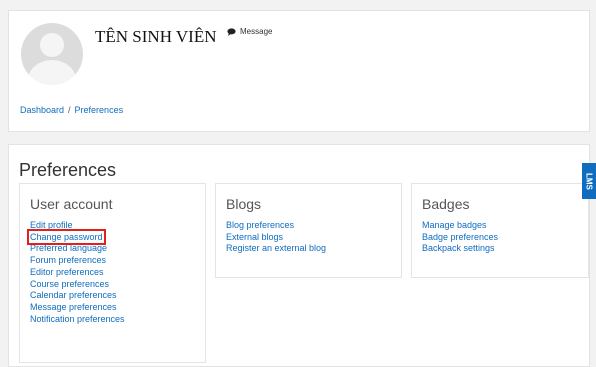  I want to click on editor-preferences-link: Editor preferences, so click(77, 273).